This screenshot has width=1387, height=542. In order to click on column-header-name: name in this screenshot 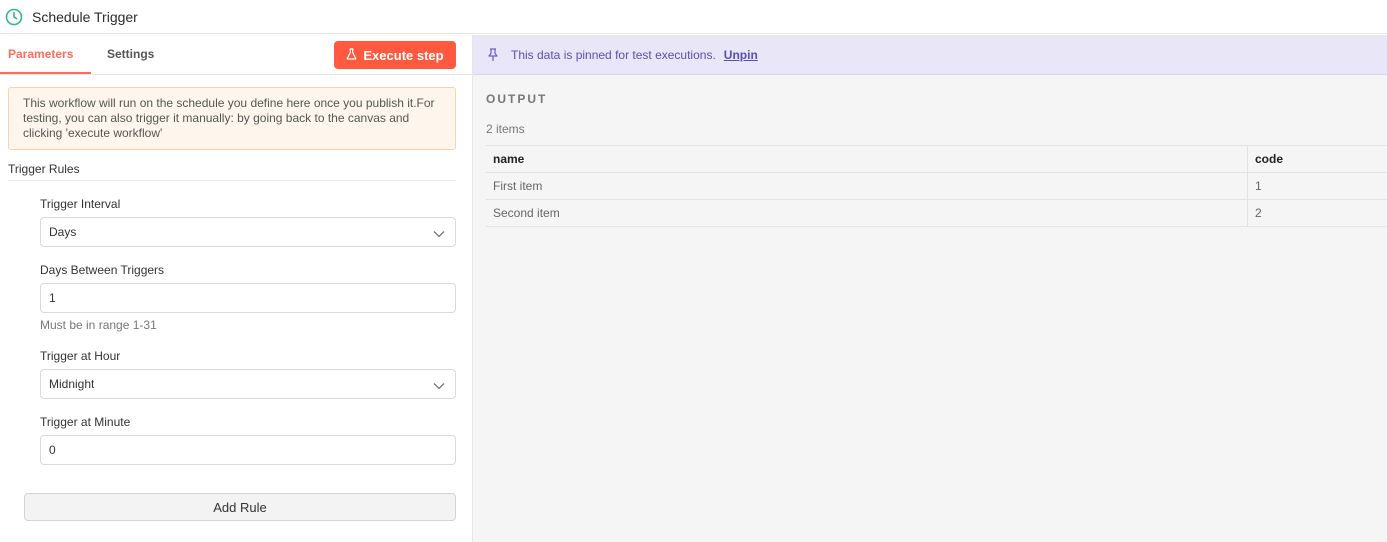, I will do `click(867, 159)`.